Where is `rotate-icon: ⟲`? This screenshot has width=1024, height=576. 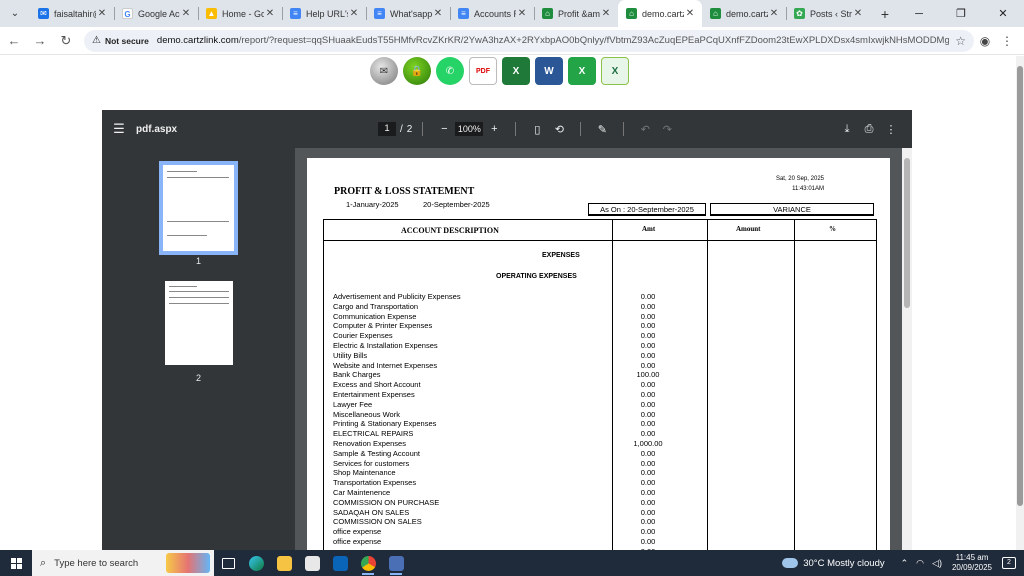
rotate-icon: ⟲ is located at coordinates (559, 129).